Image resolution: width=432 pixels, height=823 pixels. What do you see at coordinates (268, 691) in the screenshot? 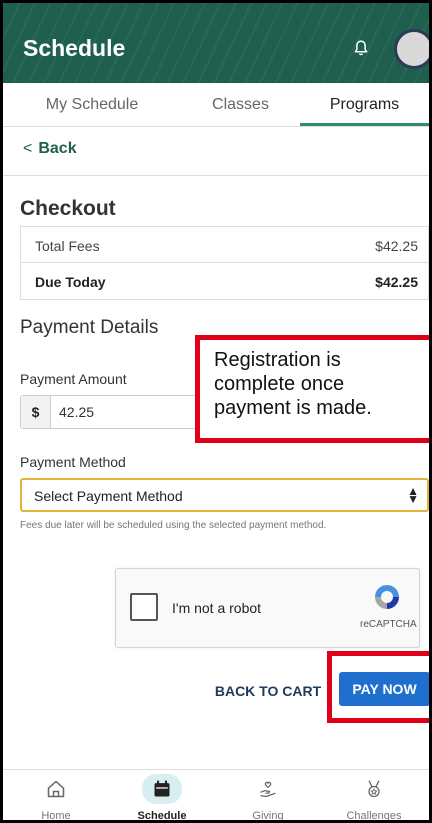
I see `back-to-cart-button: BACK TO CART` at bounding box center [268, 691].